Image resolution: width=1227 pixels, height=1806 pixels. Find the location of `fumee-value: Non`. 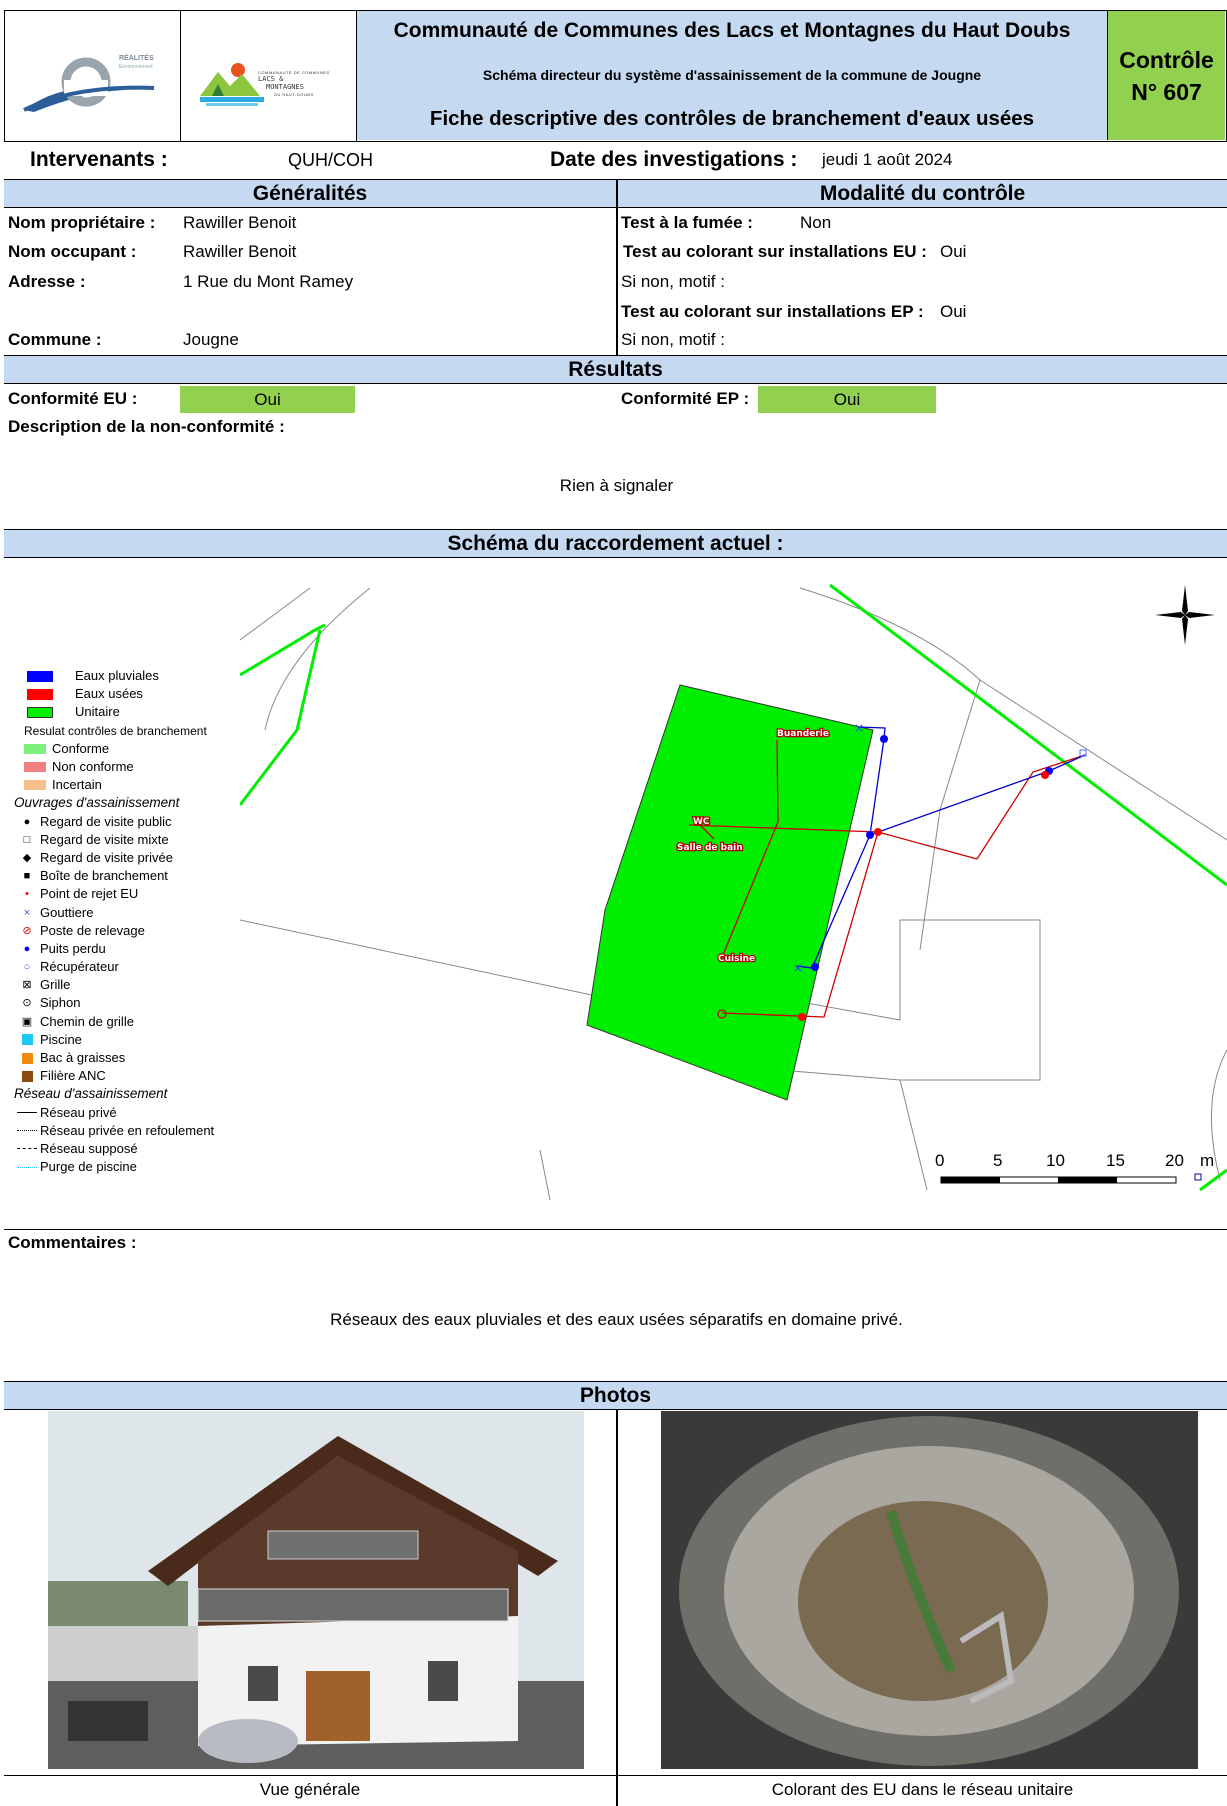

fumee-value: Non is located at coordinates (816, 222).